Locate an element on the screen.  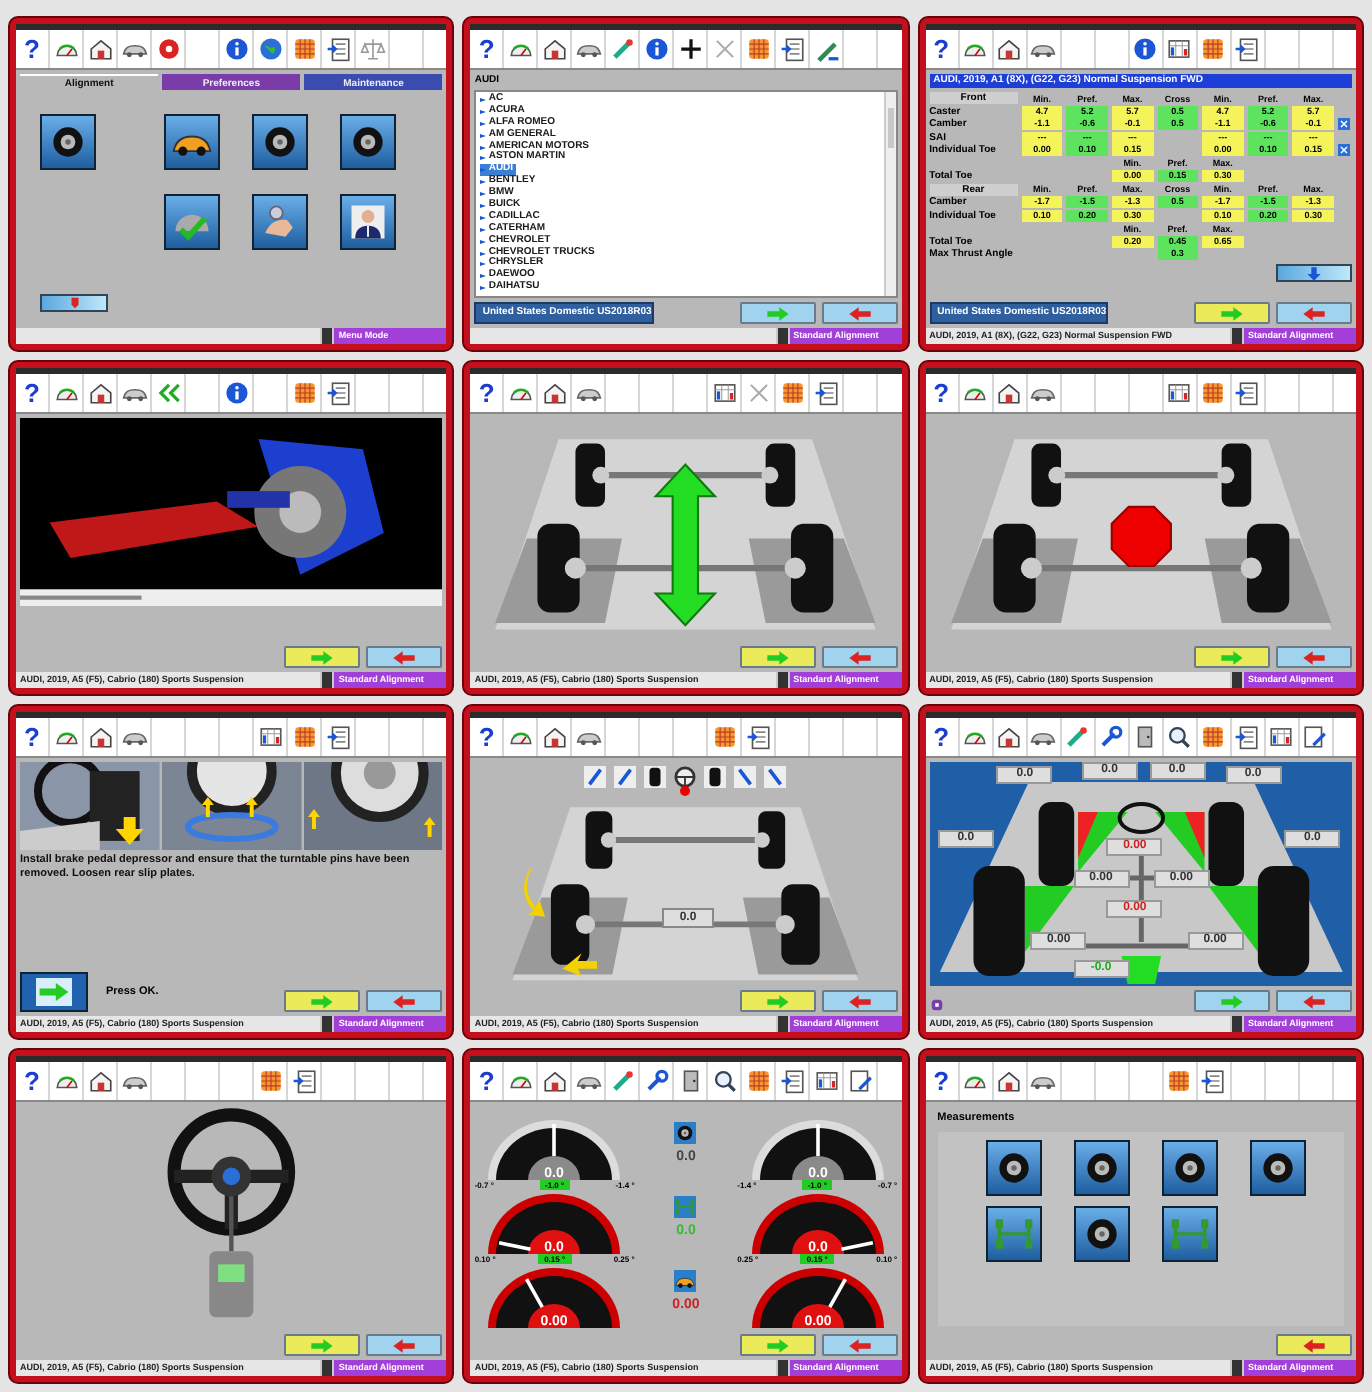
tool-button is located at coordinates (74, 303).